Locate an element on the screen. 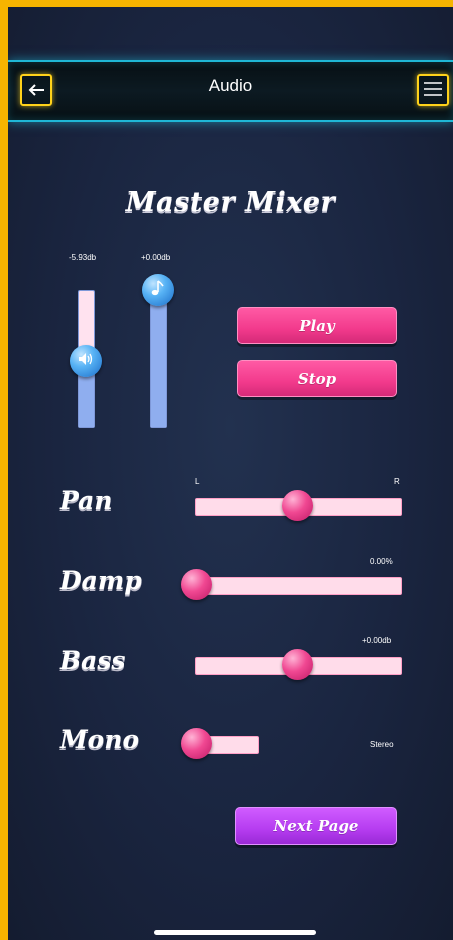  home-indicator is located at coordinates (235, 932).